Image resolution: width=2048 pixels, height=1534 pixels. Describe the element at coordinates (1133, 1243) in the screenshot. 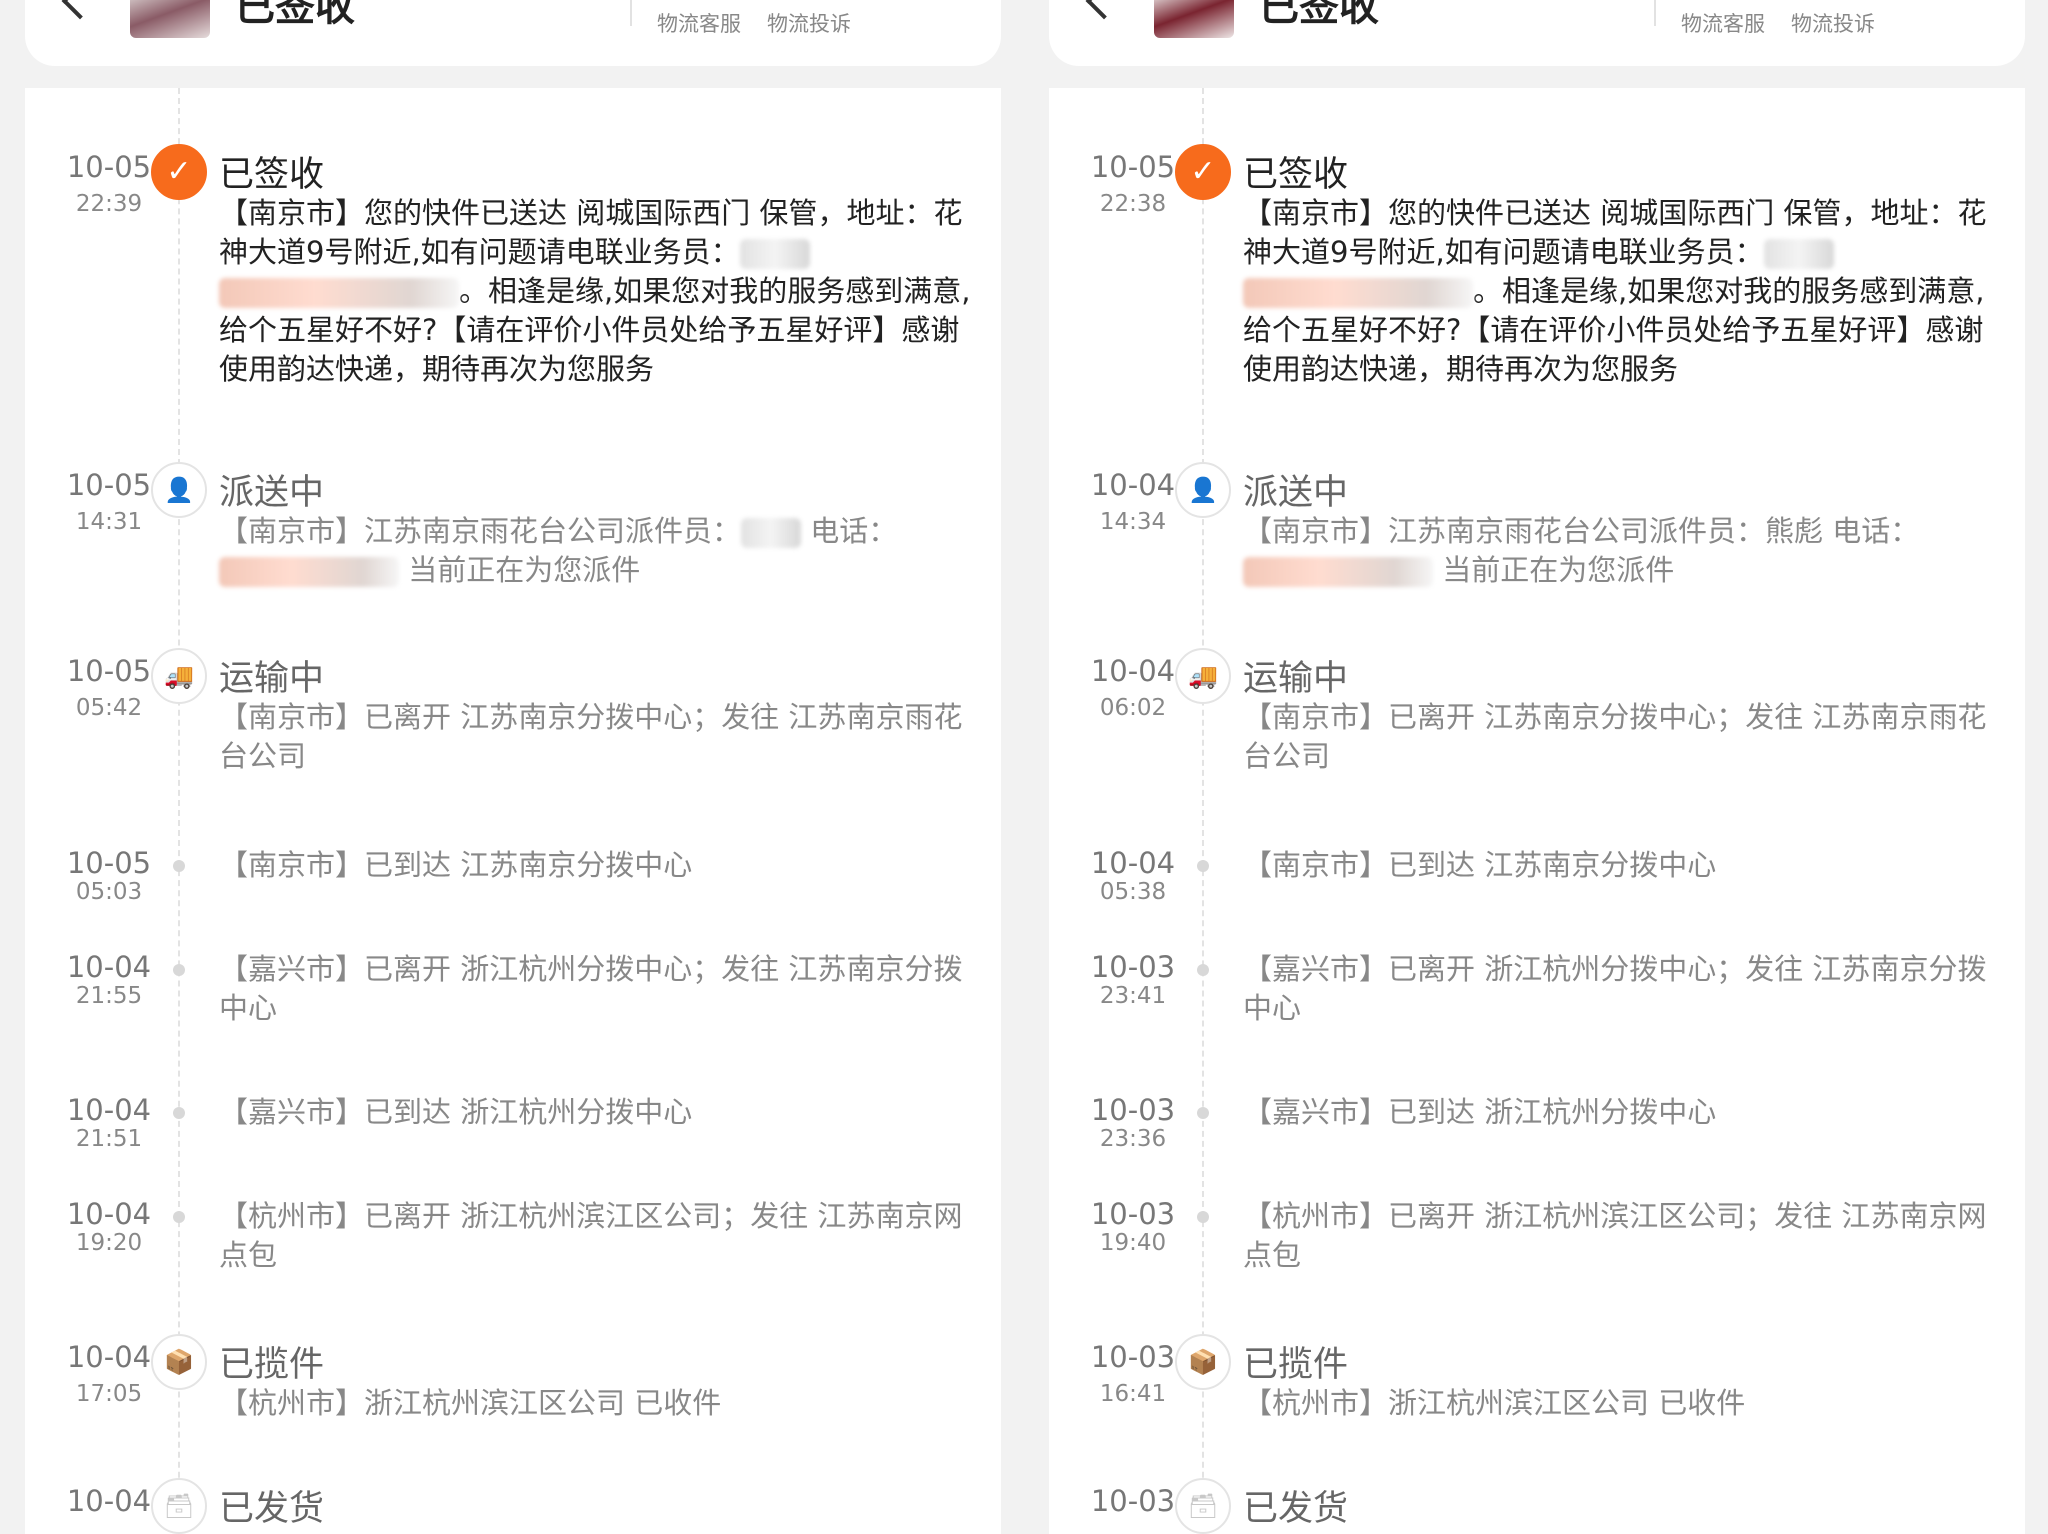

I see `event-time: 19:40` at that location.